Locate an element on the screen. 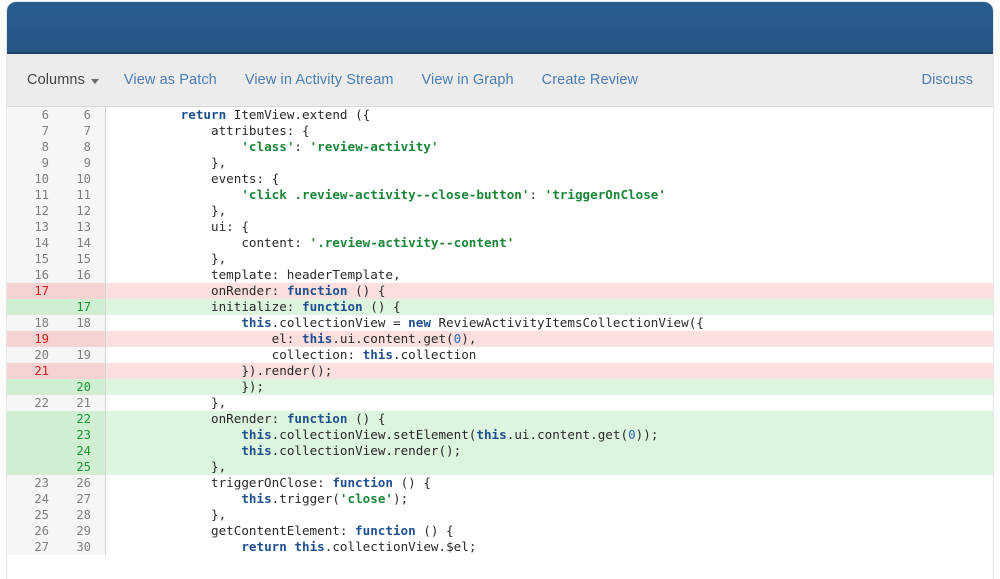  diff-row: 13 13 ui: { is located at coordinates (500, 227).